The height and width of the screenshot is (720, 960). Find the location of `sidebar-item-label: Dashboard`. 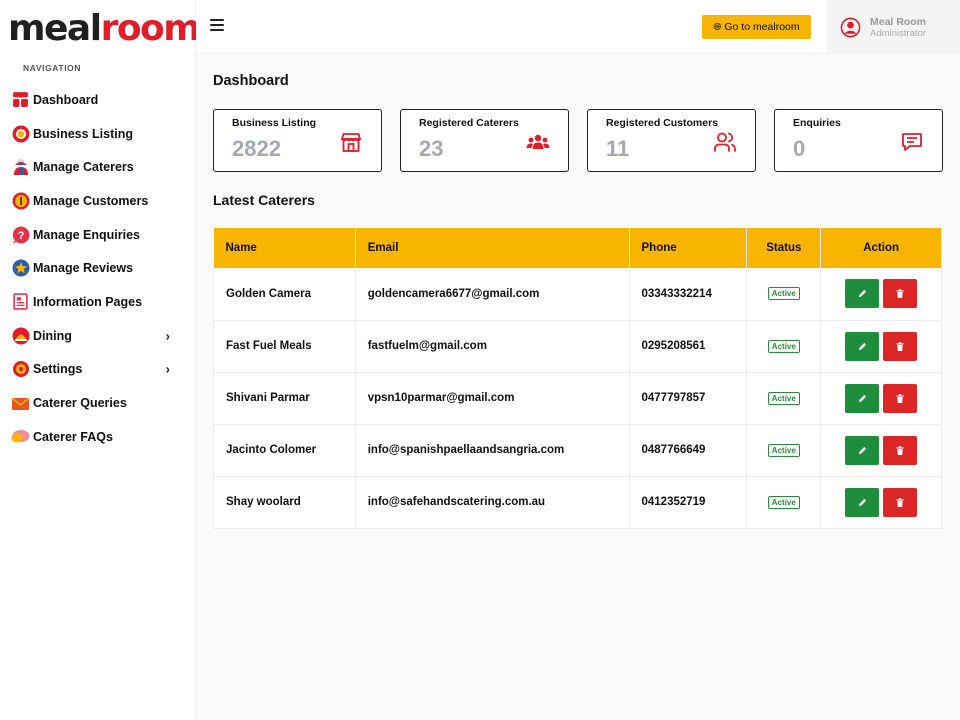

sidebar-item-label: Dashboard is located at coordinates (66, 99).